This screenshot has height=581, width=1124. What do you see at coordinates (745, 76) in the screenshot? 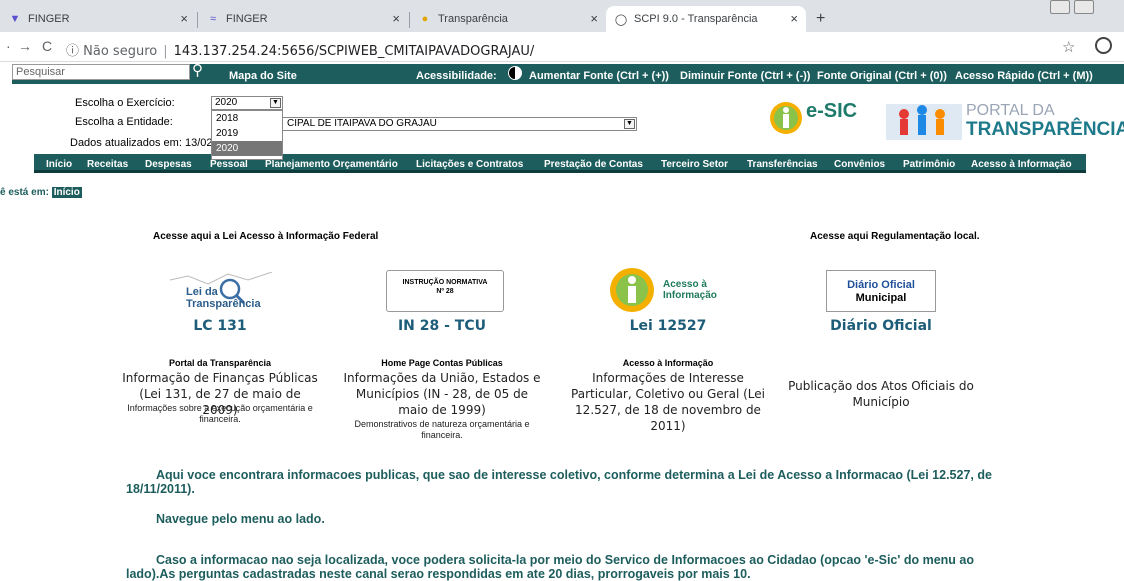
I see `decrease-font-link: Diminuir Fonte (Ctrl + (-))` at bounding box center [745, 76].